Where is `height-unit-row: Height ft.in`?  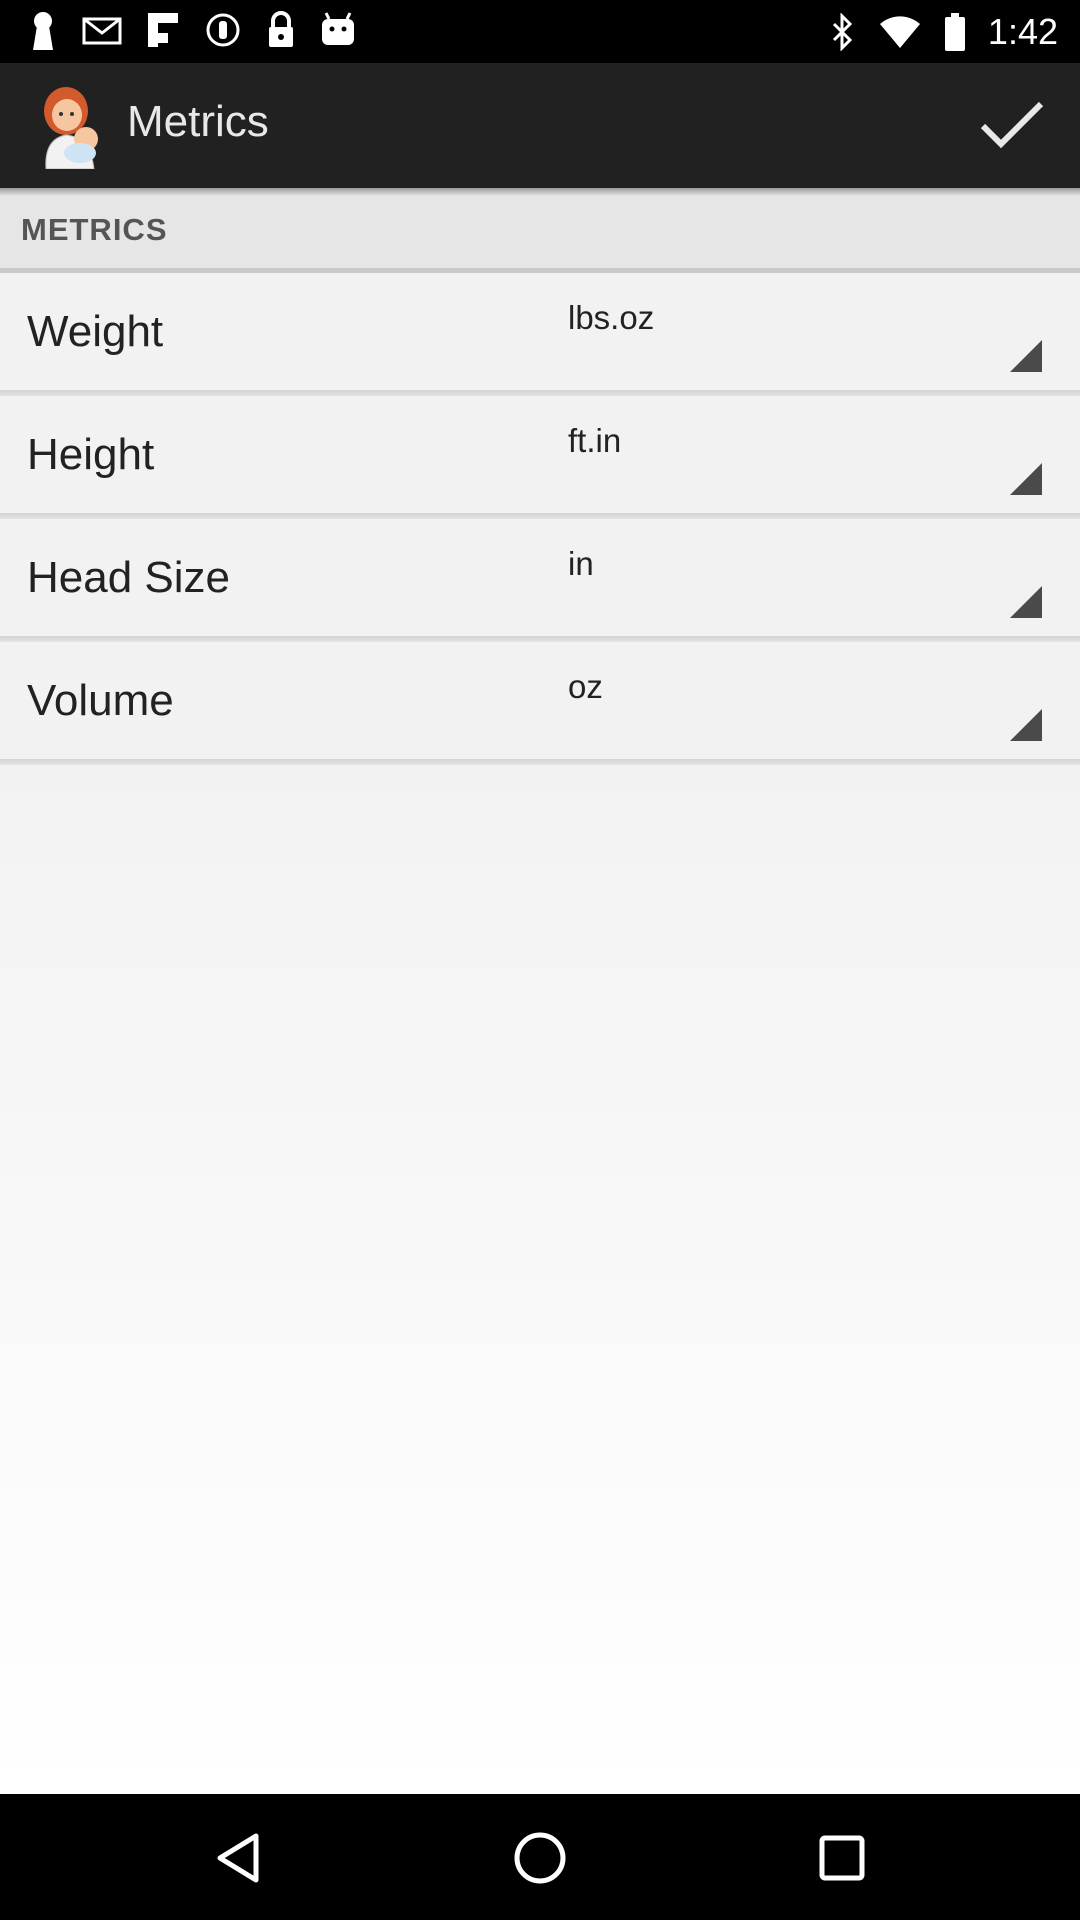
height-unit-row: Height ft.in is located at coordinates (540, 457).